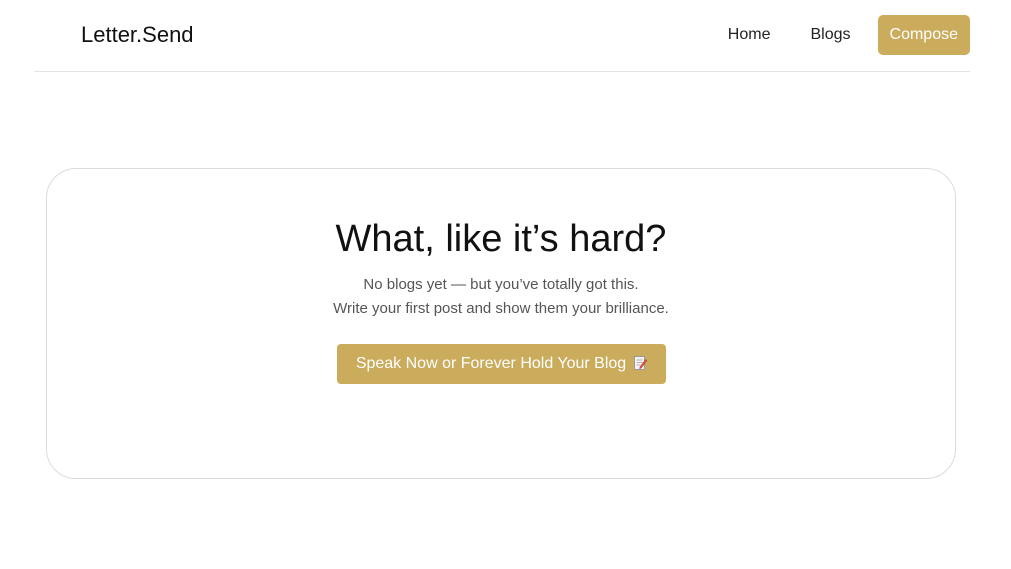 This screenshot has width=1011, height=569. I want to click on main-nav: Home Blogs Compose, so click(849, 35).